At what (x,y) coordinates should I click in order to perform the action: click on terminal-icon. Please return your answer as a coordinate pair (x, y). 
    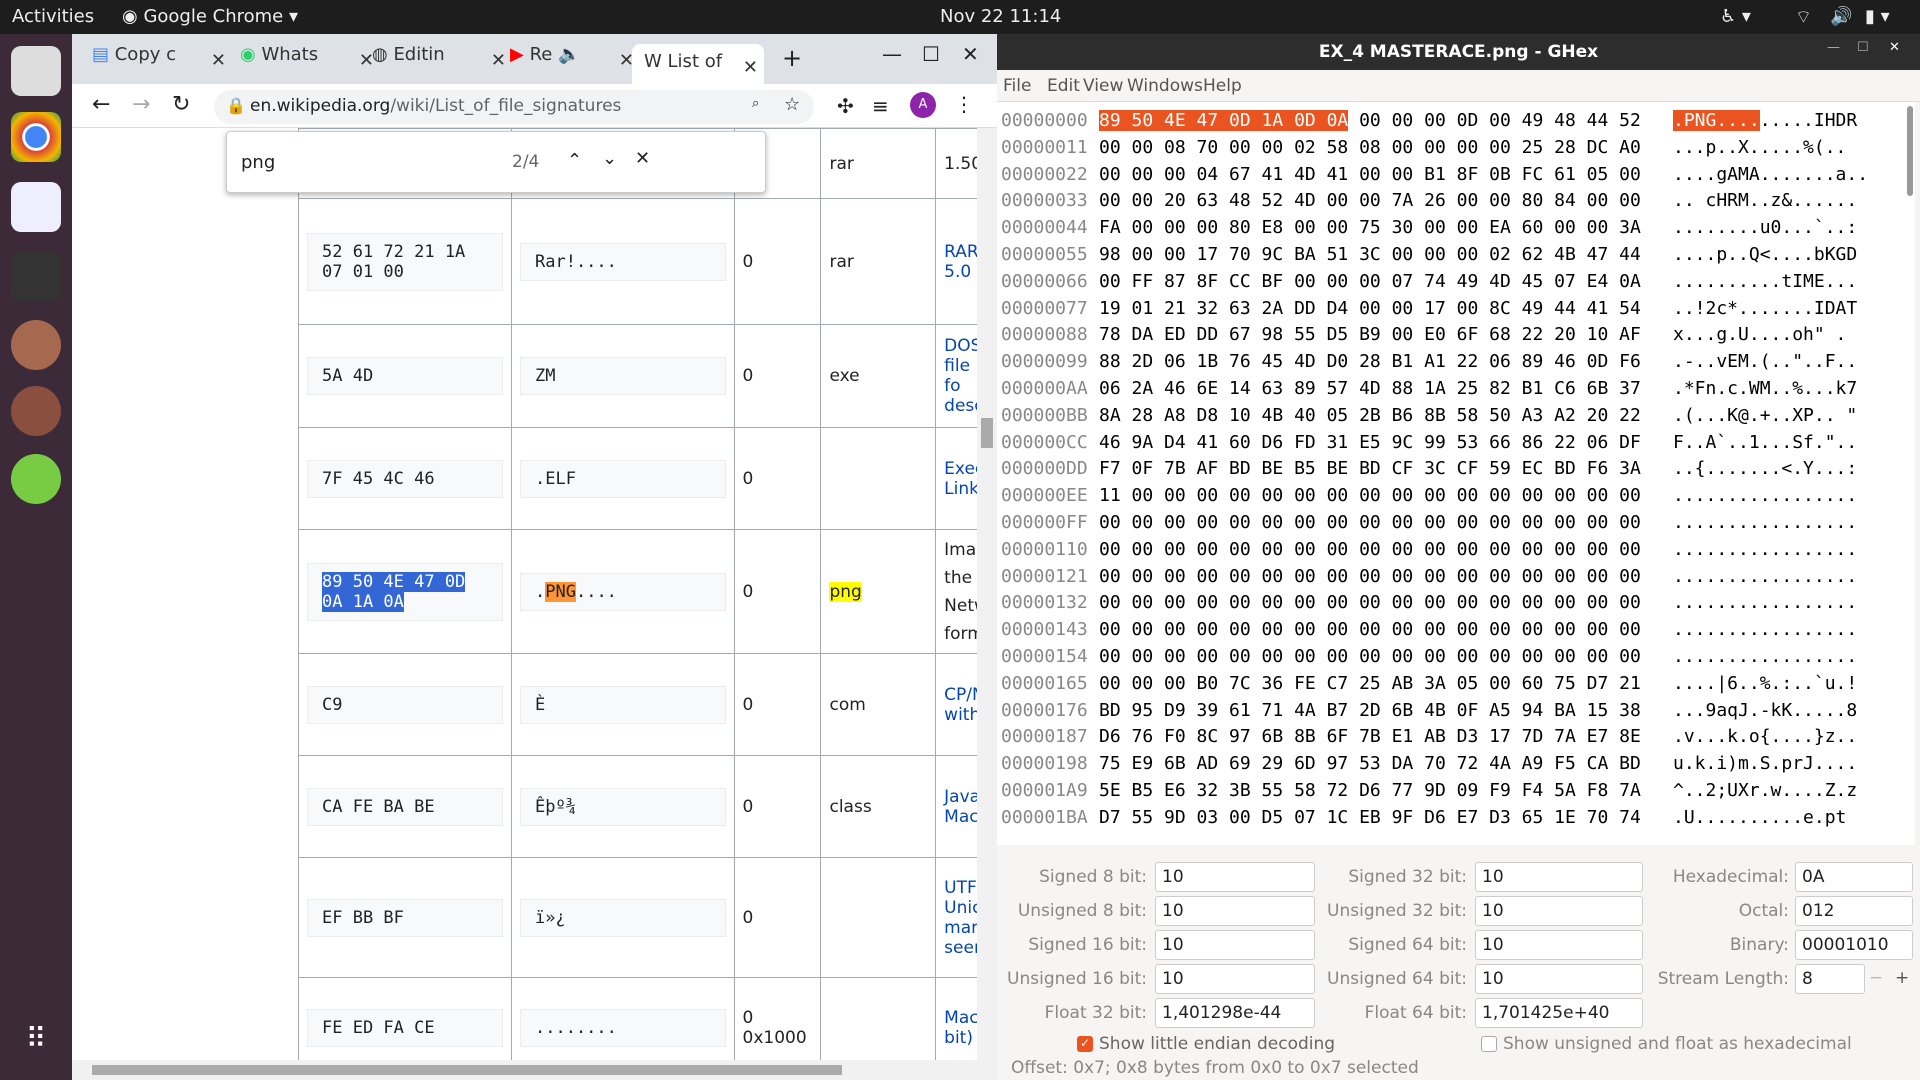
    Looking at the image, I should click on (36, 277).